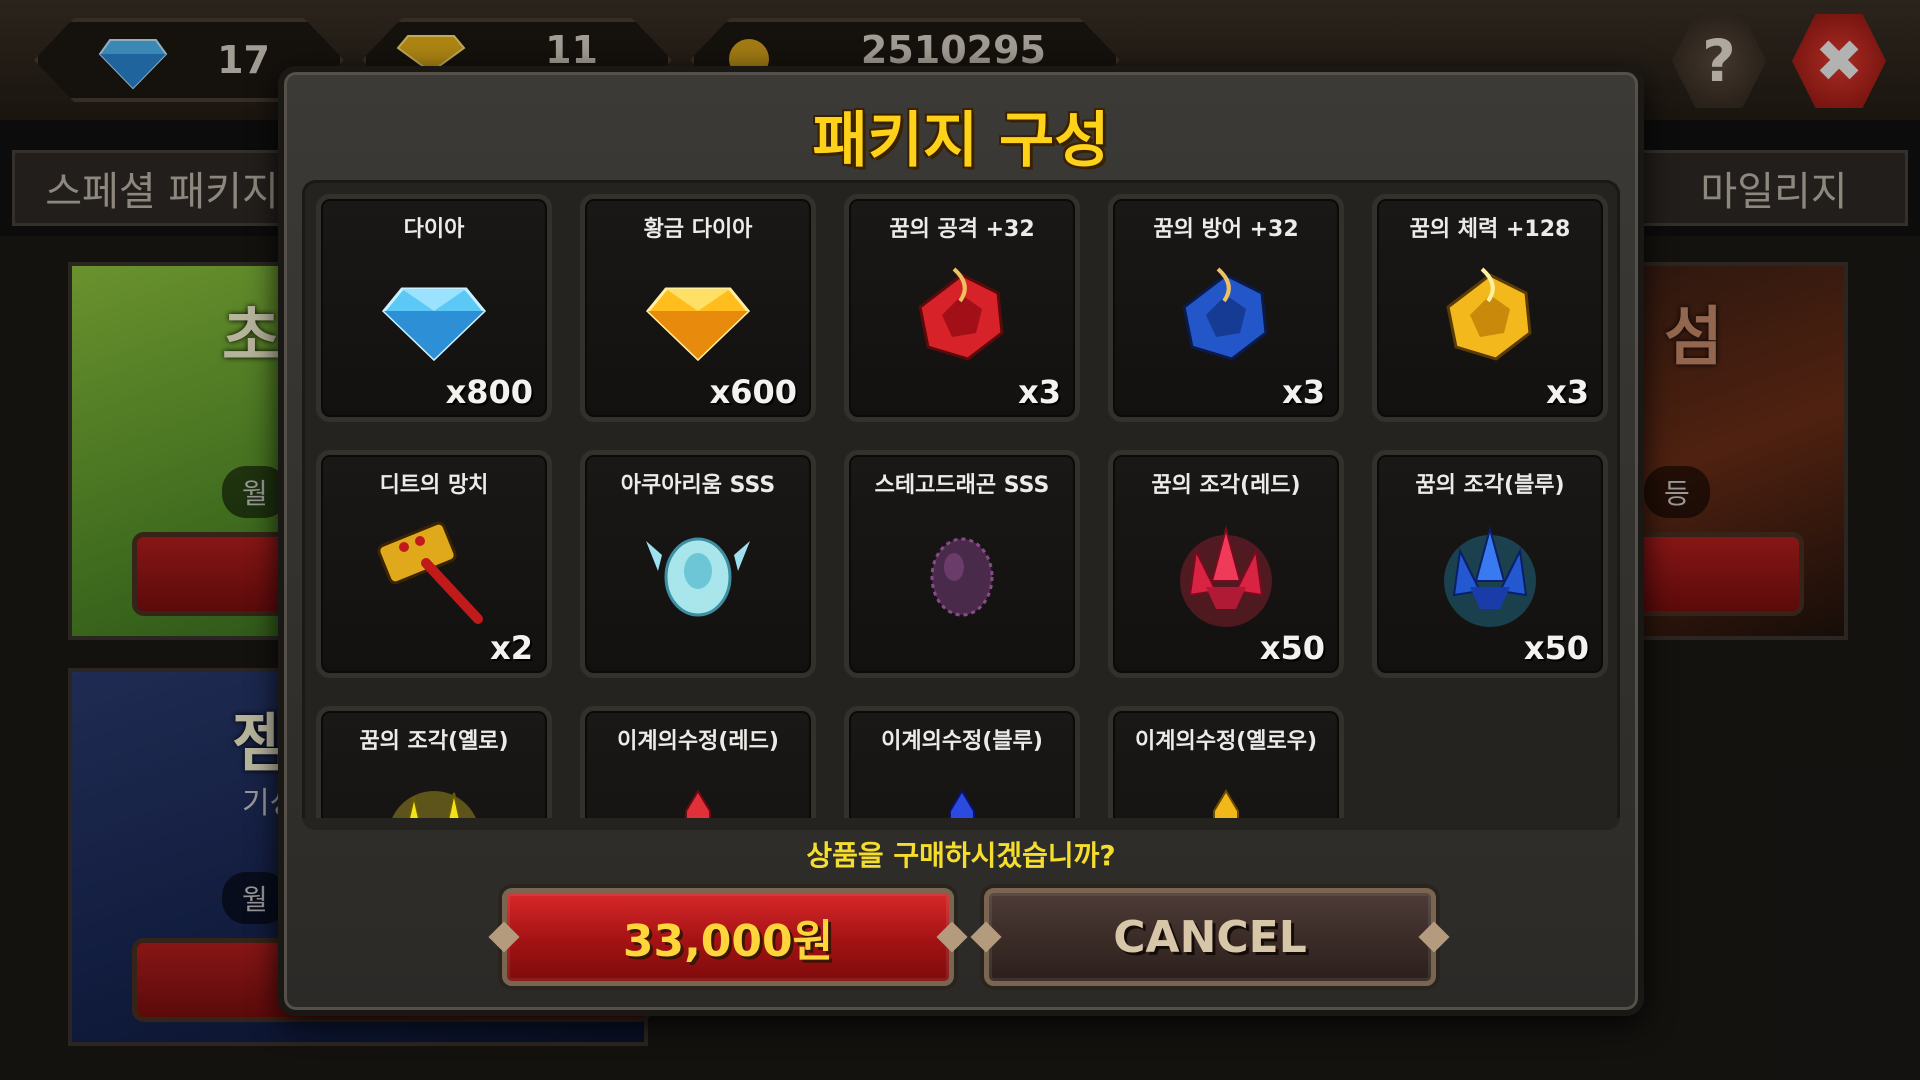 This screenshot has height=1080, width=1920. I want to click on buy-price-label: 33,000원, so click(728, 941).